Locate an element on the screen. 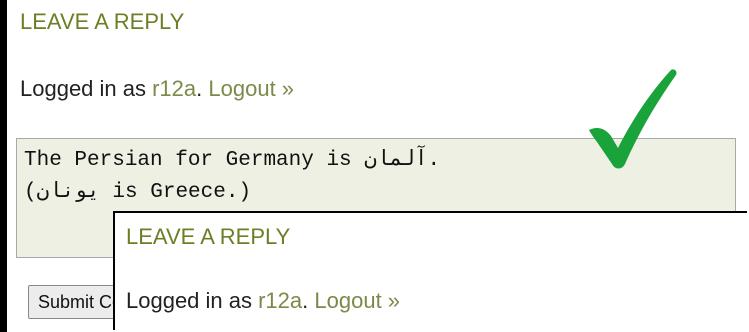 The height and width of the screenshot is (332, 749). check-mark-icon is located at coordinates (633, 119).